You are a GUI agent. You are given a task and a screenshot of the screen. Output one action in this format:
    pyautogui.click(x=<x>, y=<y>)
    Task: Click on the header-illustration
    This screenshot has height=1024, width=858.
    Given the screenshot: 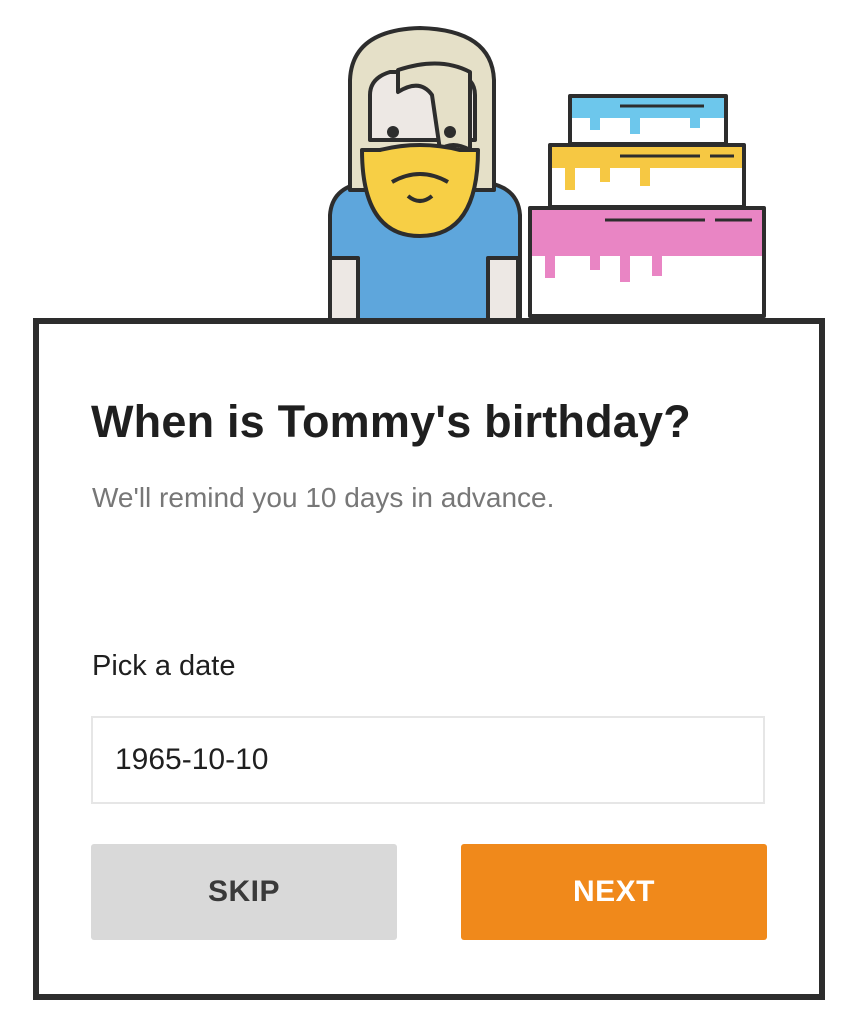 What is the action you would take?
    pyautogui.click(x=547, y=175)
    